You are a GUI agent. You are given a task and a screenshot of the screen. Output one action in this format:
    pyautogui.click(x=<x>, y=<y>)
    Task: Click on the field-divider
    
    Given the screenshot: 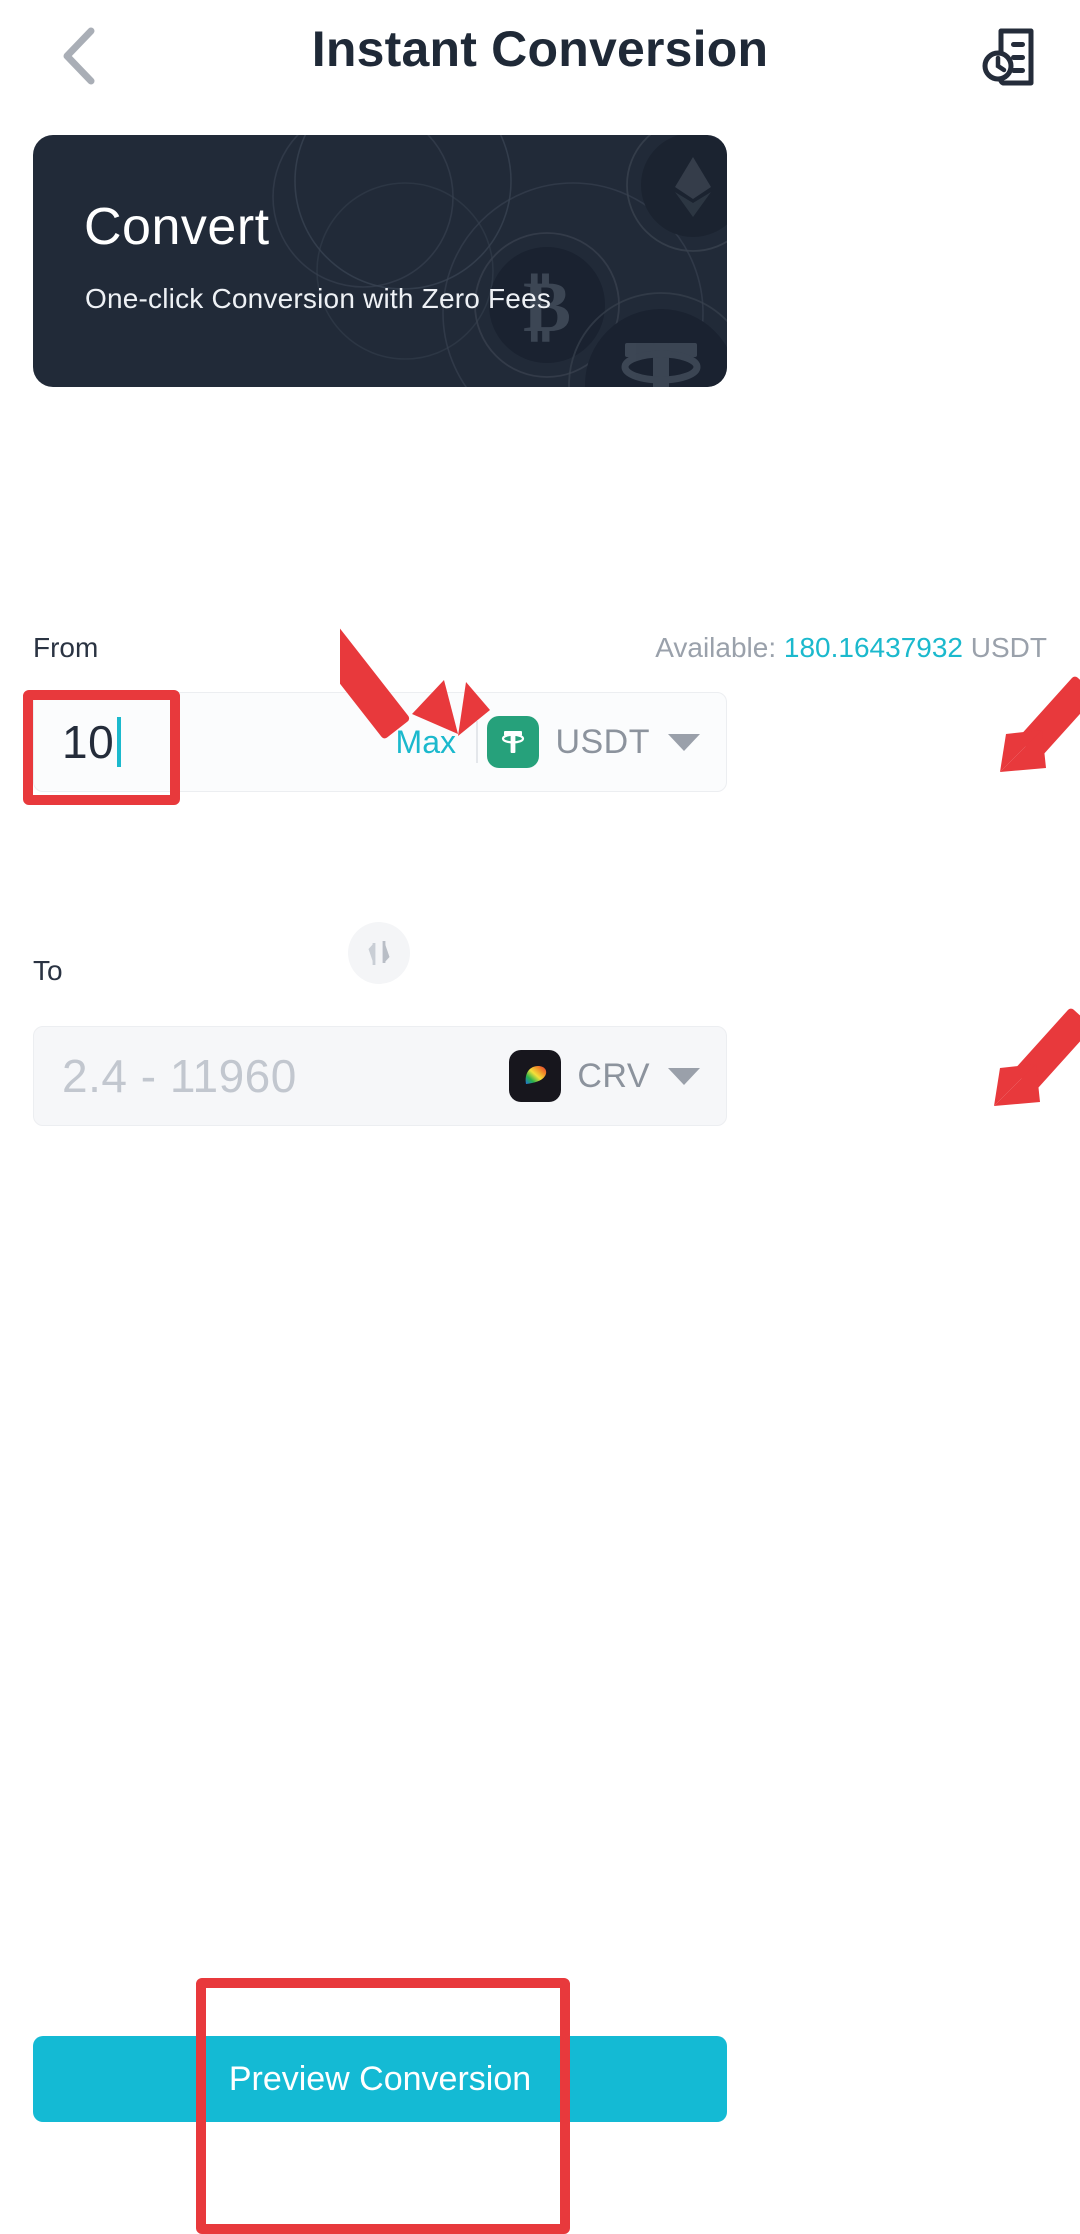 What is the action you would take?
    pyautogui.click(x=477, y=742)
    